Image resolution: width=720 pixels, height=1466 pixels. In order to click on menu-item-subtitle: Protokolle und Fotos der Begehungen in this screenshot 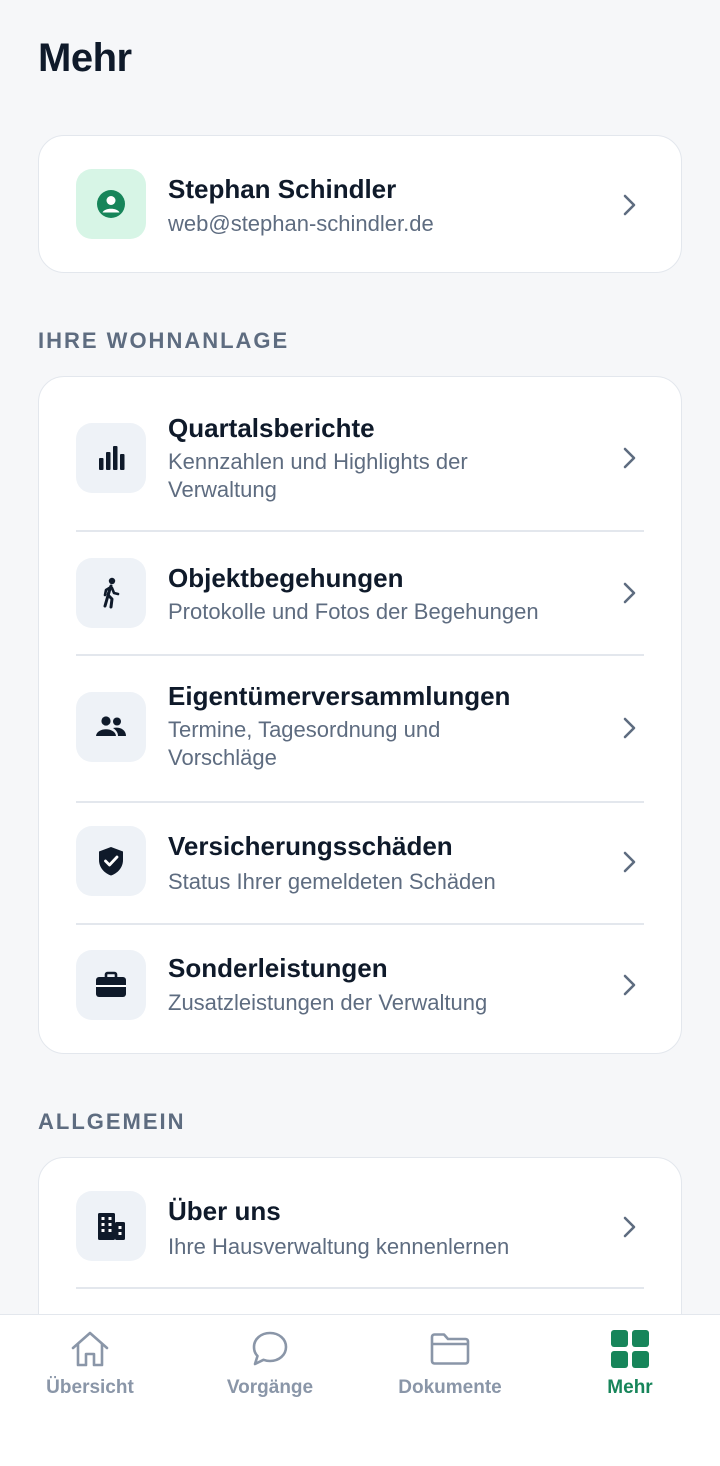, I will do `click(353, 611)`.